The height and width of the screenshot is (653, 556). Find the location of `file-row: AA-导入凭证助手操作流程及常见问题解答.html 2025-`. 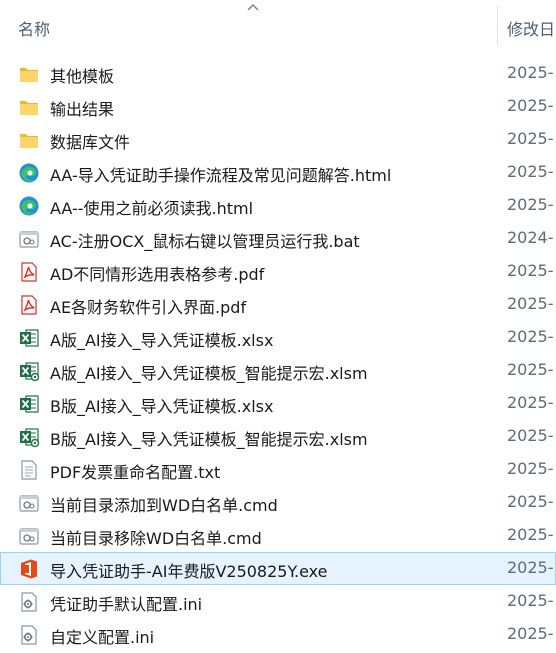

file-row: AA-导入凭证助手操作流程及常见问题解答.html 2025- is located at coordinates (278, 172).